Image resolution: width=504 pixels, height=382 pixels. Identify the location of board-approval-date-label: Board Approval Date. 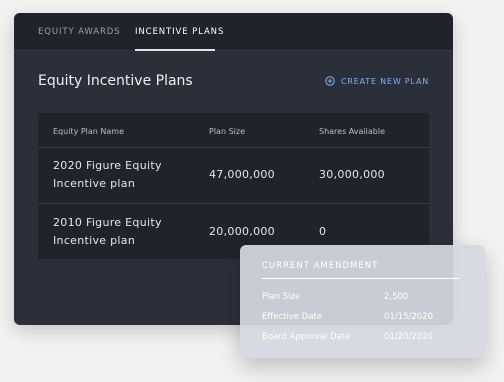
(306, 337).